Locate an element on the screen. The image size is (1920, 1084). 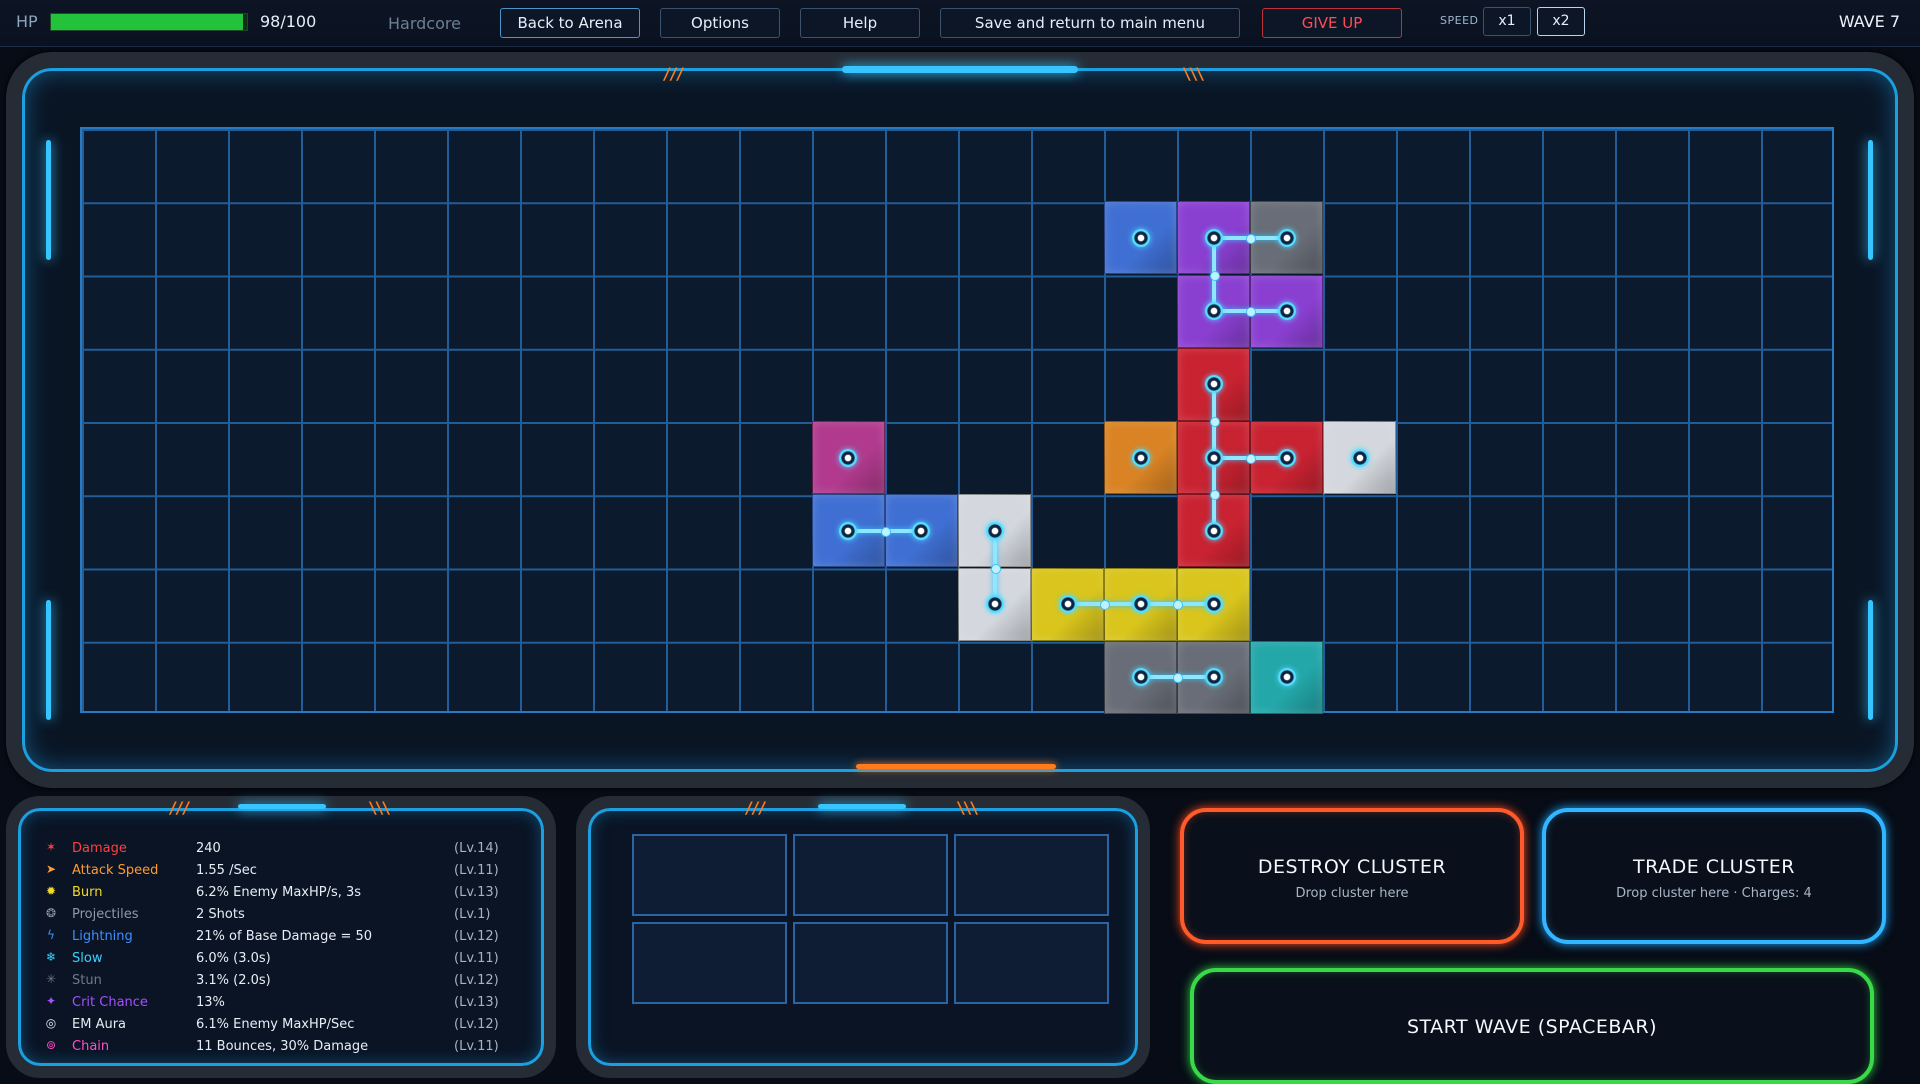
stat-value: 13% is located at coordinates (210, 1002).